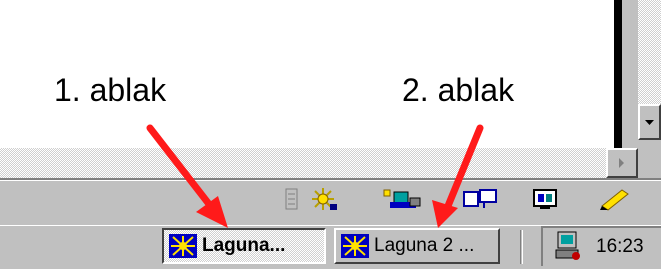 Image resolution: width=661 pixels, height=269 pixels. What do you see at coordinates (187, 176) in the screenshot?
I see `arrow-first-window` at bounding box center [187, 176].